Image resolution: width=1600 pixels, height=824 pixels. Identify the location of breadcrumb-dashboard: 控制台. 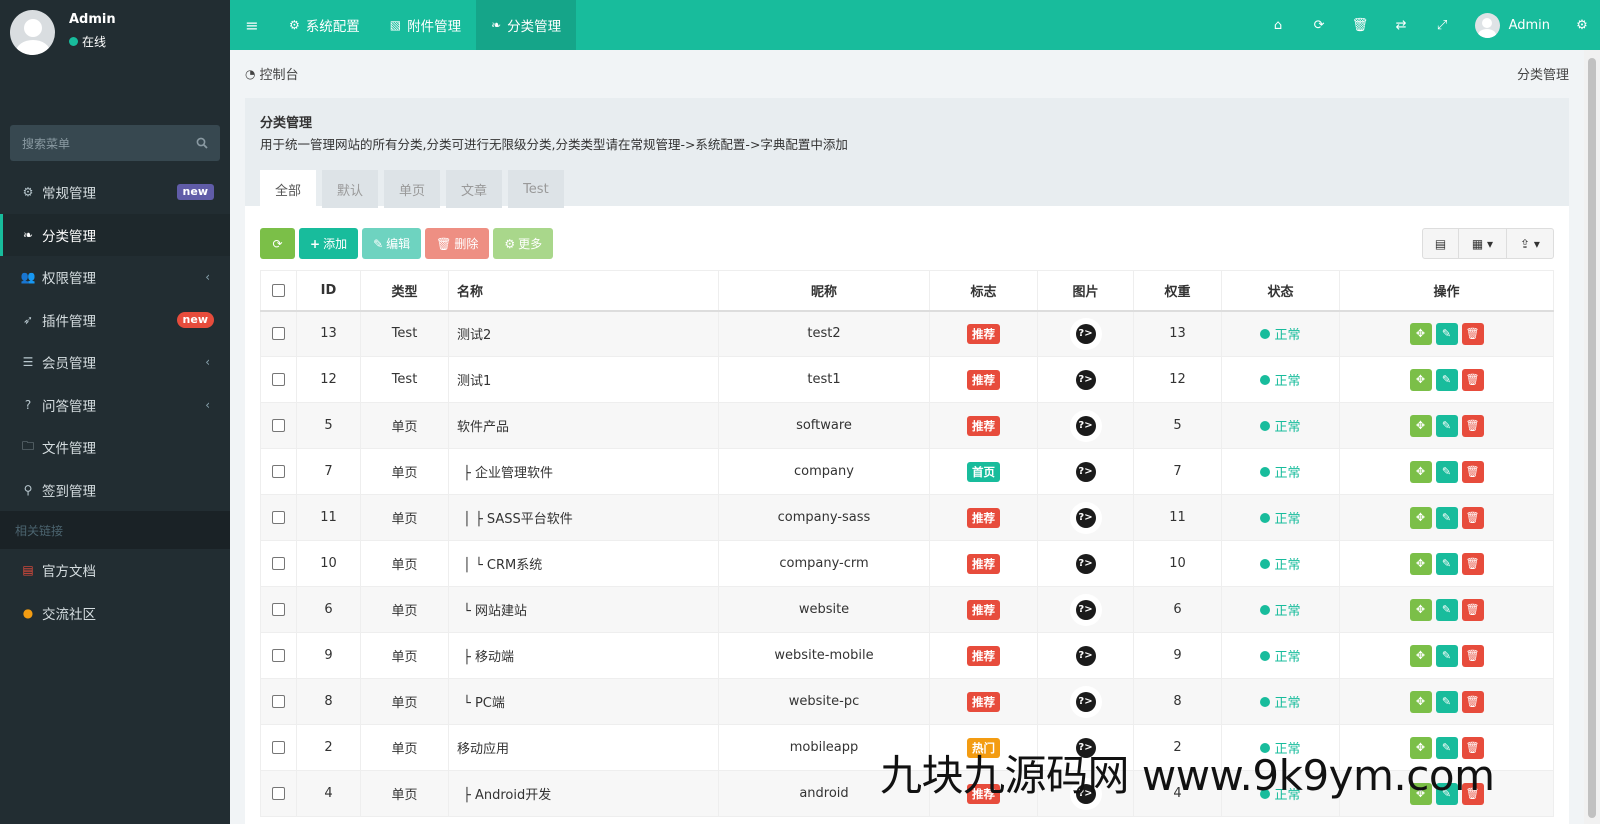
(278, 73).